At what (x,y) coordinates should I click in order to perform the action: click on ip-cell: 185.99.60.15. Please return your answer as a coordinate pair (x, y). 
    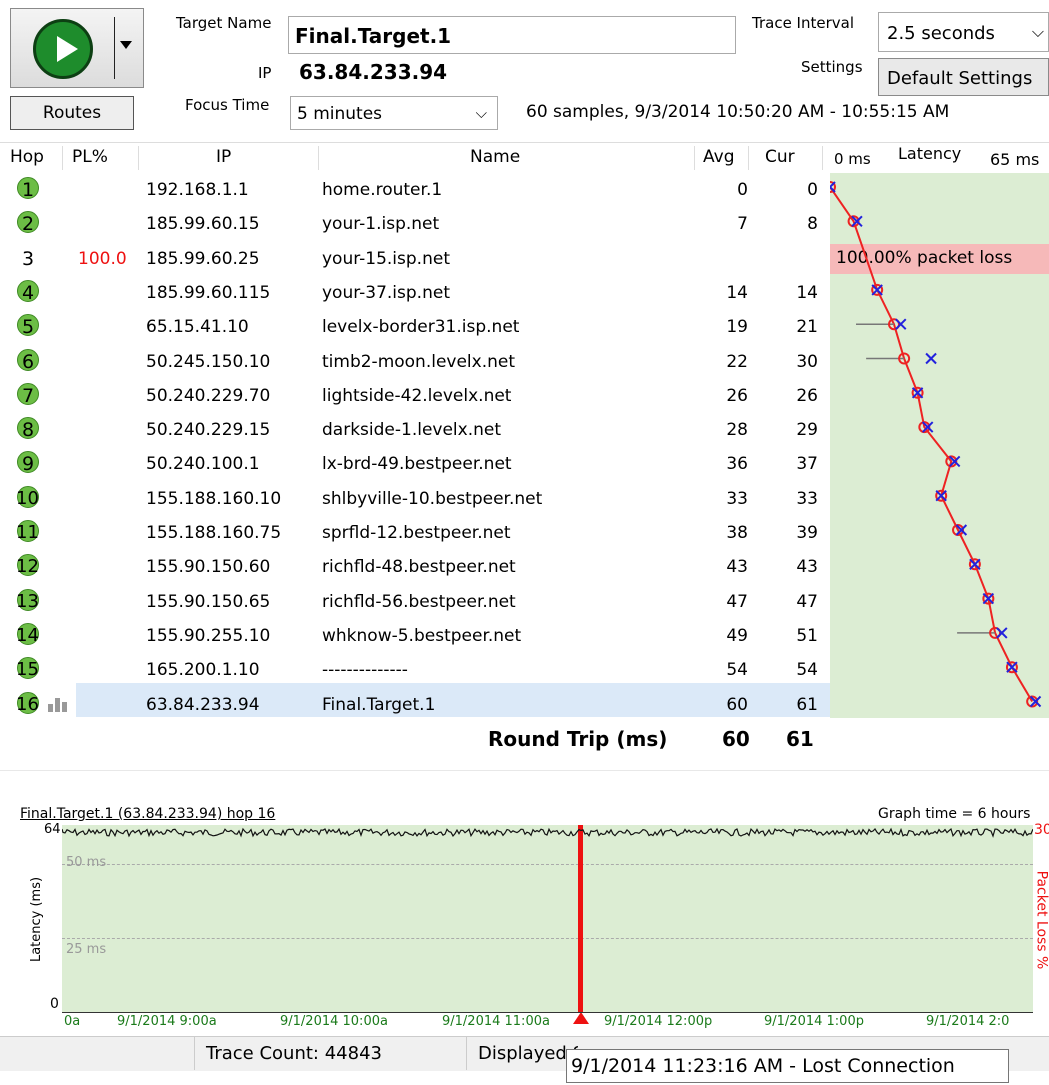
    Looking at the image, I should click on (203, 224).